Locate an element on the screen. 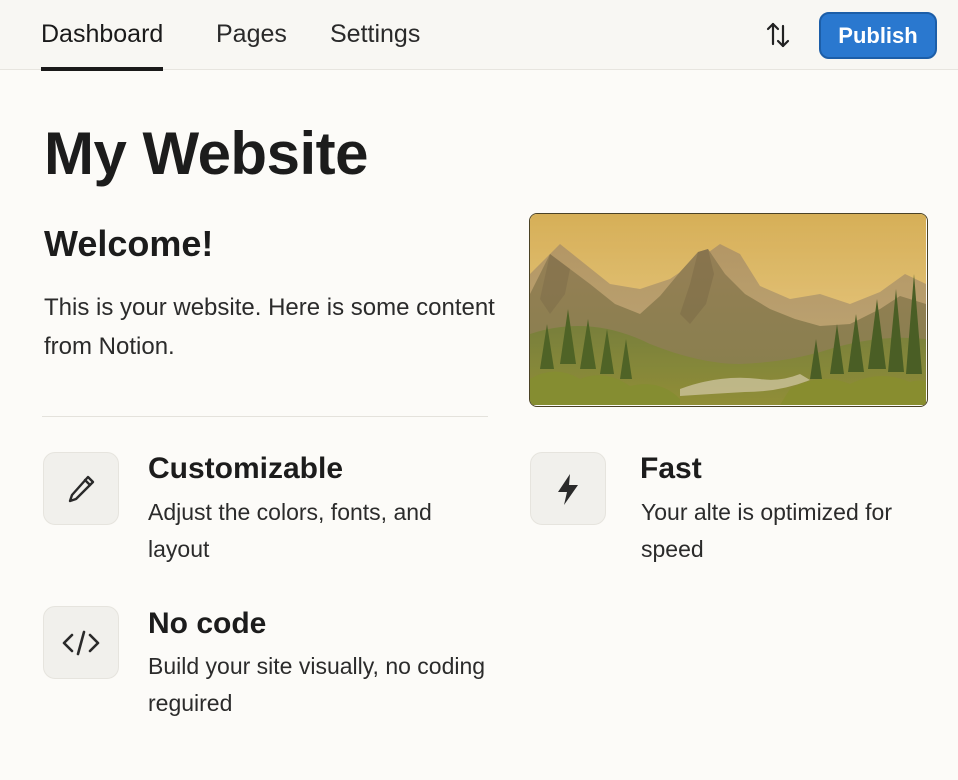 The width and height of the screenshot is (958, 780). no-code-icon-tile is located at coordinates (81, 642).